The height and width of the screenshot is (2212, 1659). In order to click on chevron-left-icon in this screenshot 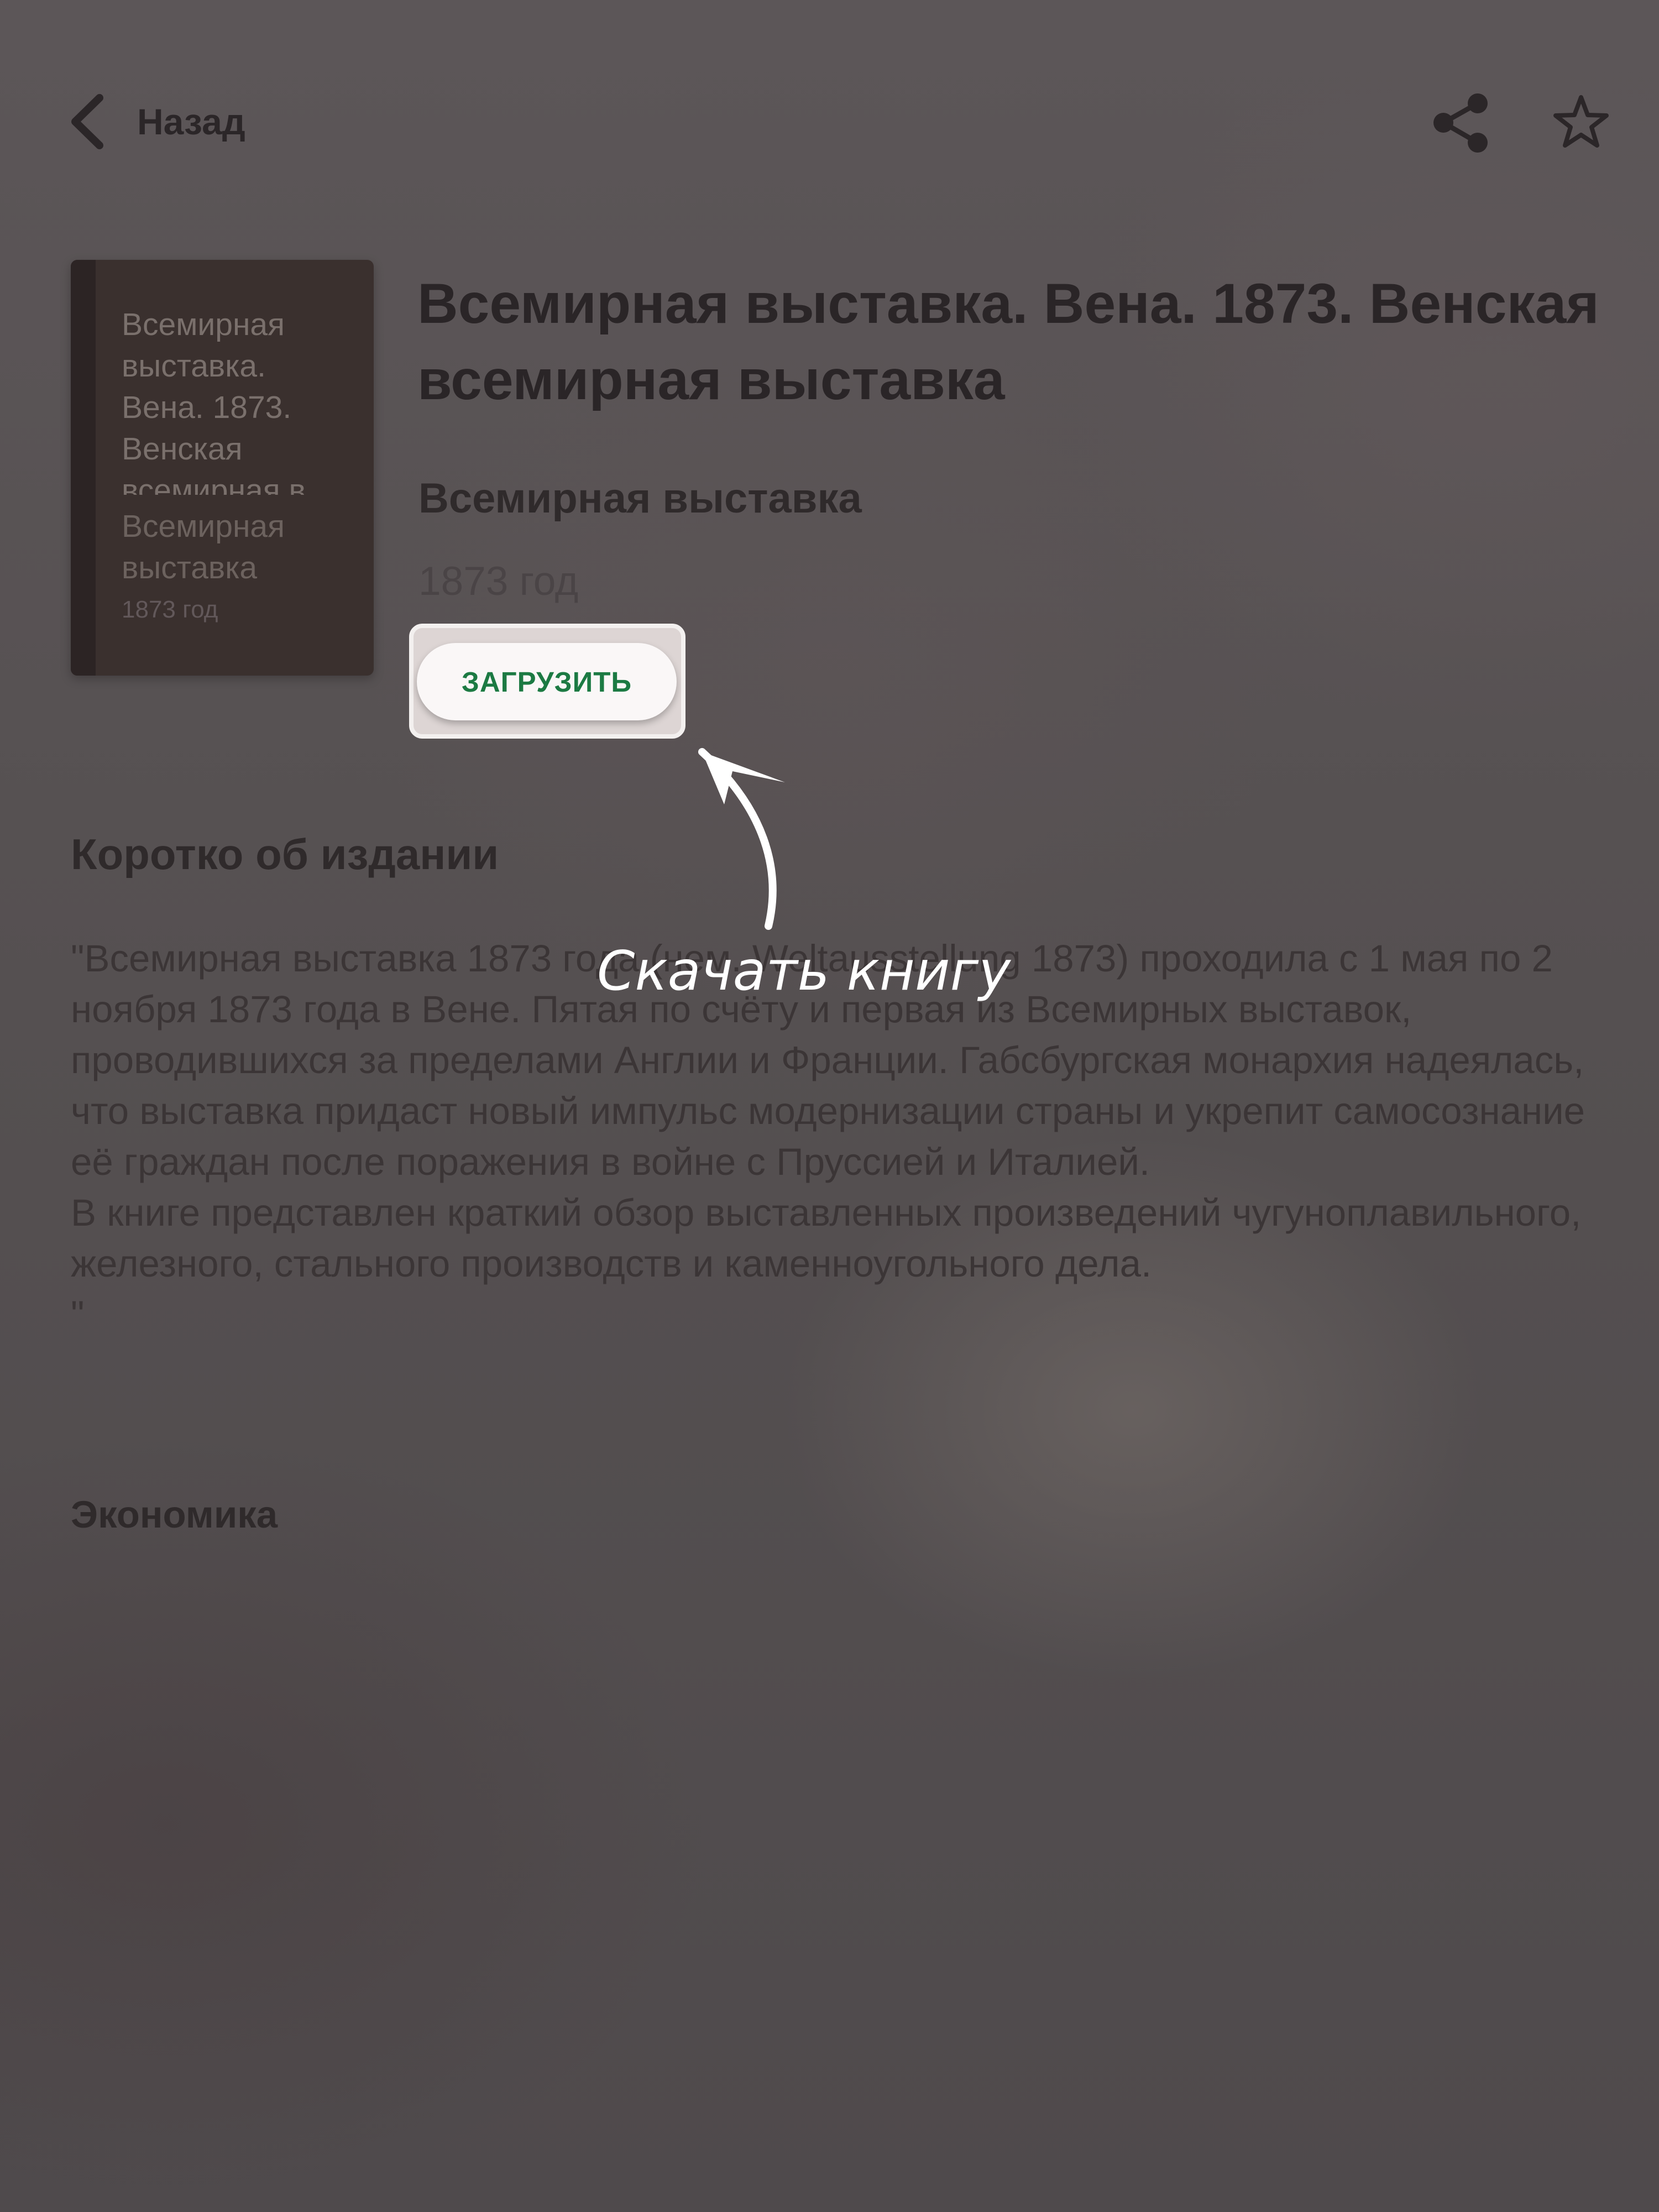, I will do `click(87, 121)`.